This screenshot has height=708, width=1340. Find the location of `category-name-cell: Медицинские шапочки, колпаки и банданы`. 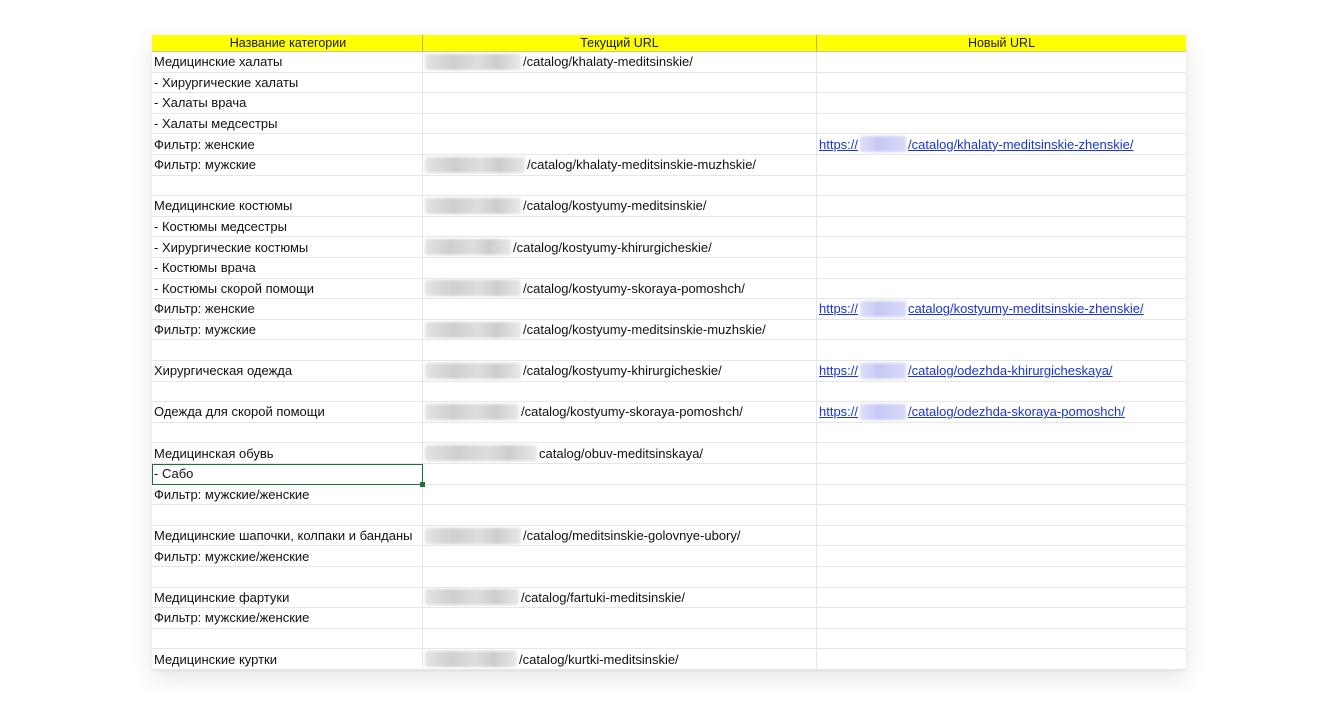

category-name-cell: Медицинские шапочки, колпаки и банданы is located at coordinates (287, 535).